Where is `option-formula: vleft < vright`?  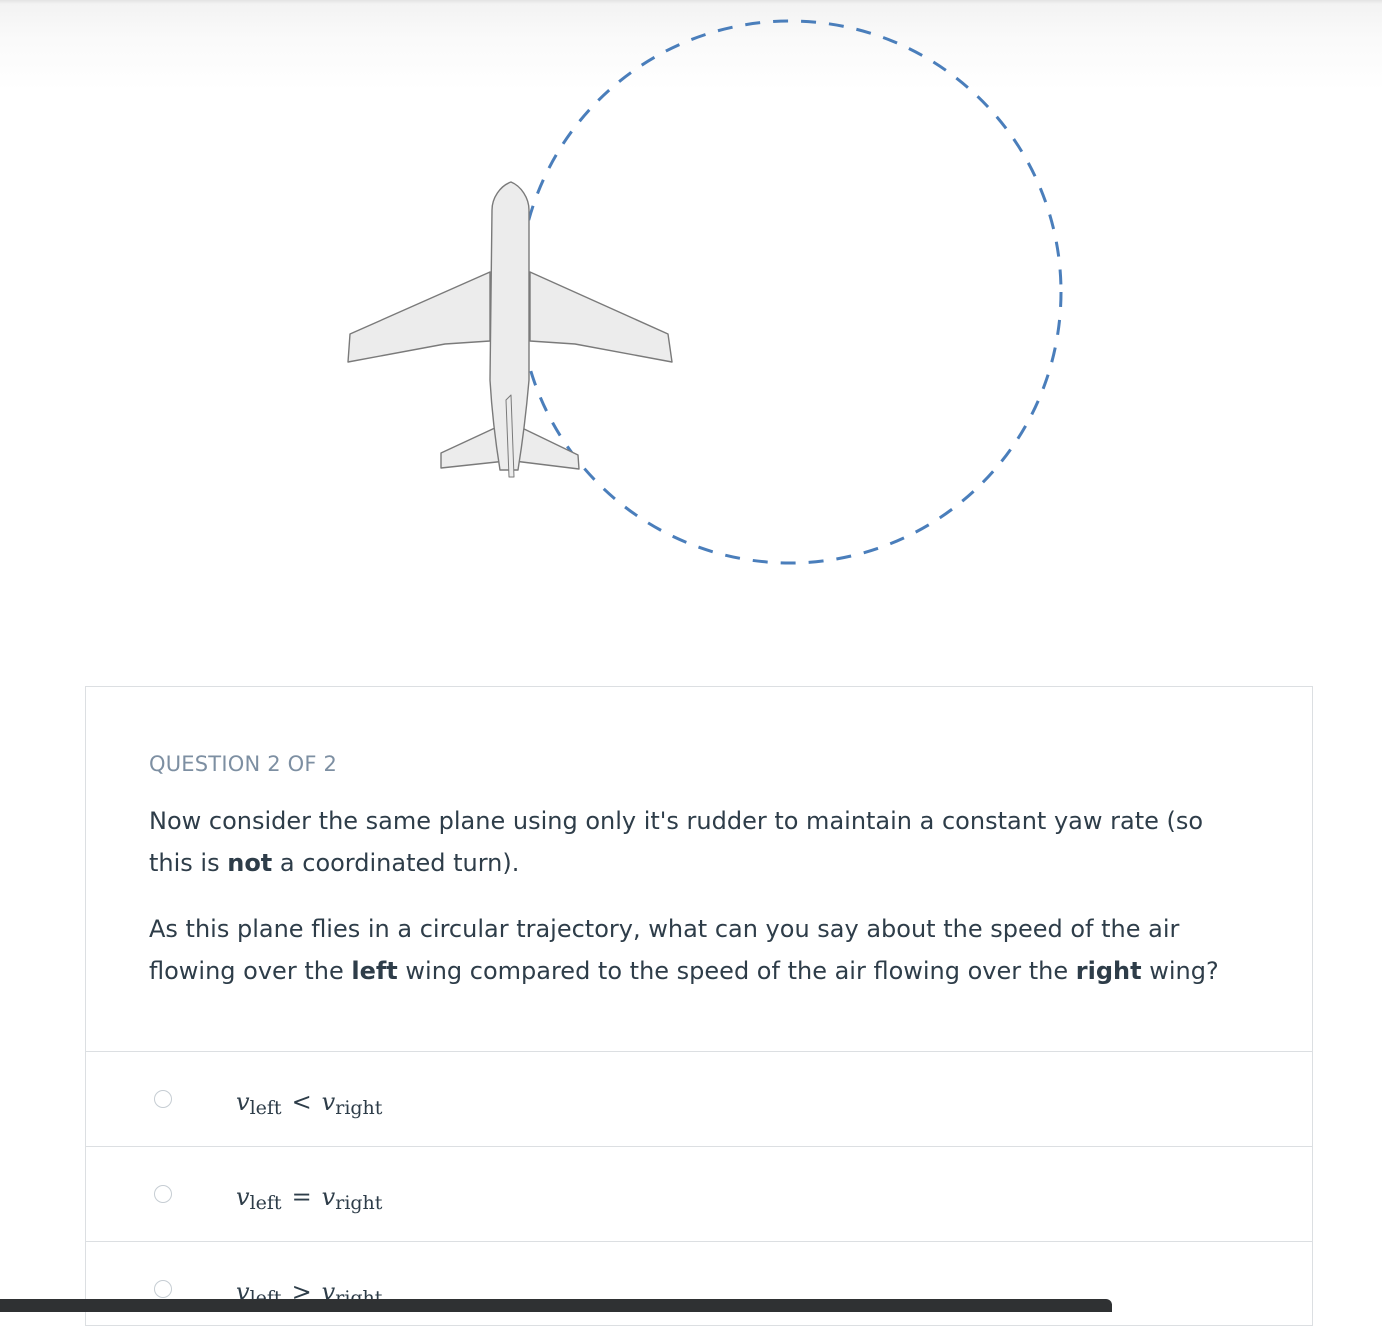 option-formula: vleft < vright is located at coordinates (309, 1103).